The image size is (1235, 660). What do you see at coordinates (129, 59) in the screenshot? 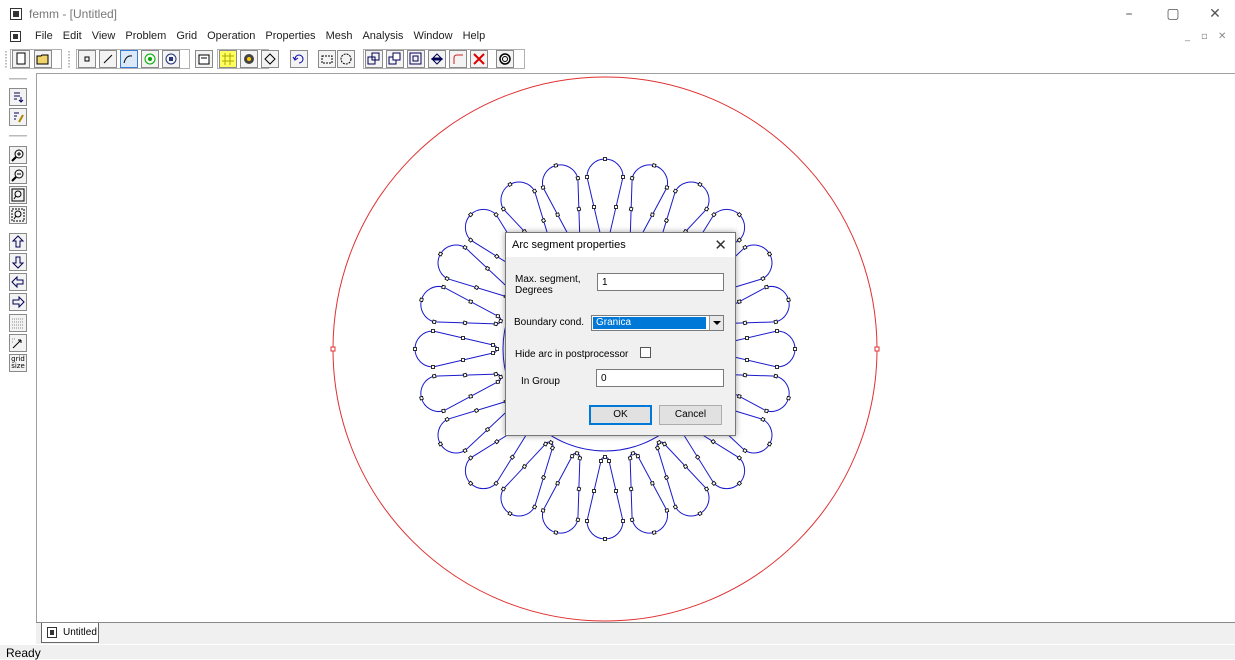
I see `arc-segment-mode-icon` at bounding box center [129, 59].